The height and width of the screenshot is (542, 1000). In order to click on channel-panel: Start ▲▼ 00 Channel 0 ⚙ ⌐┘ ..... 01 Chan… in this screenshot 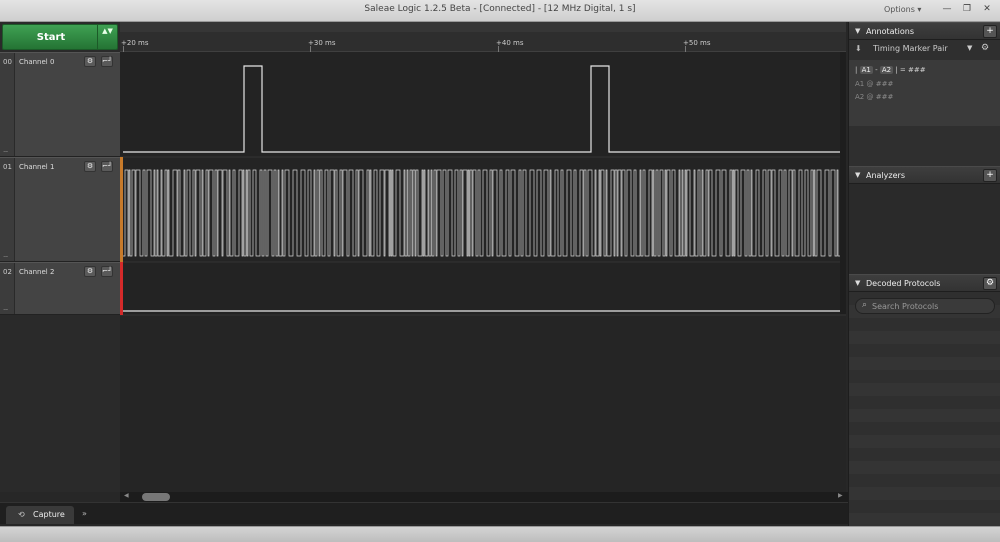, I will do `click(60, 257)`.